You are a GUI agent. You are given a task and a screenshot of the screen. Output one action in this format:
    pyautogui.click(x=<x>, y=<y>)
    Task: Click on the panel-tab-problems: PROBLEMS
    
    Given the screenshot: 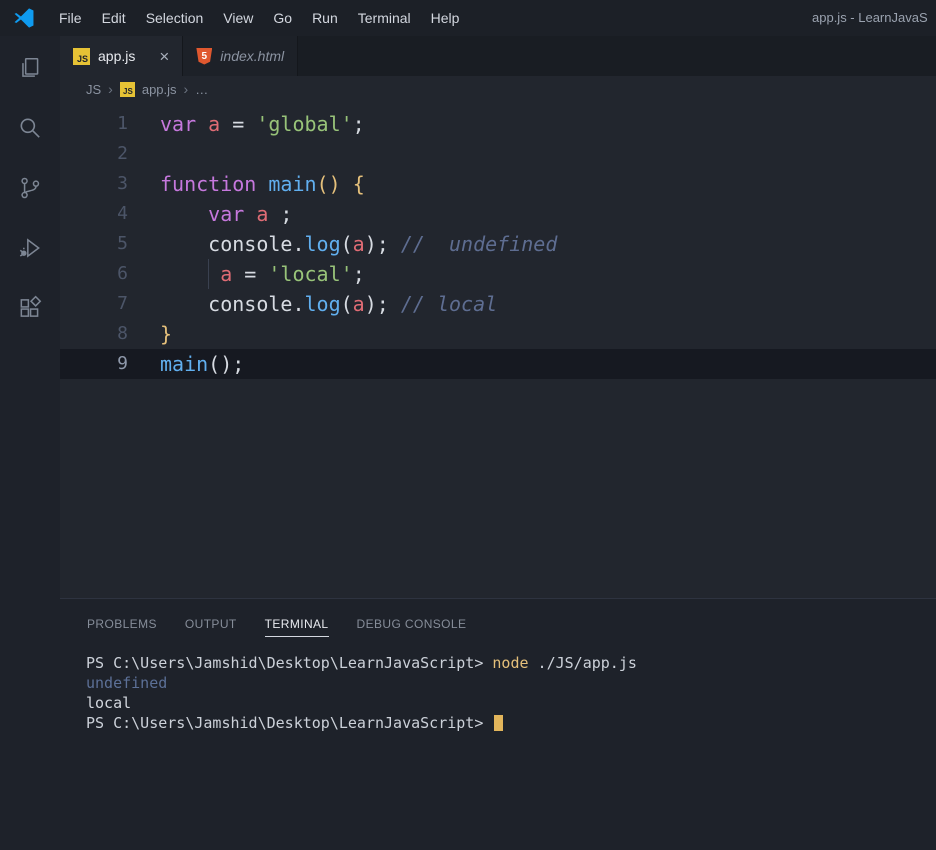 What is the action you would take?
    pyautogui.click(x=122, y=627)
    